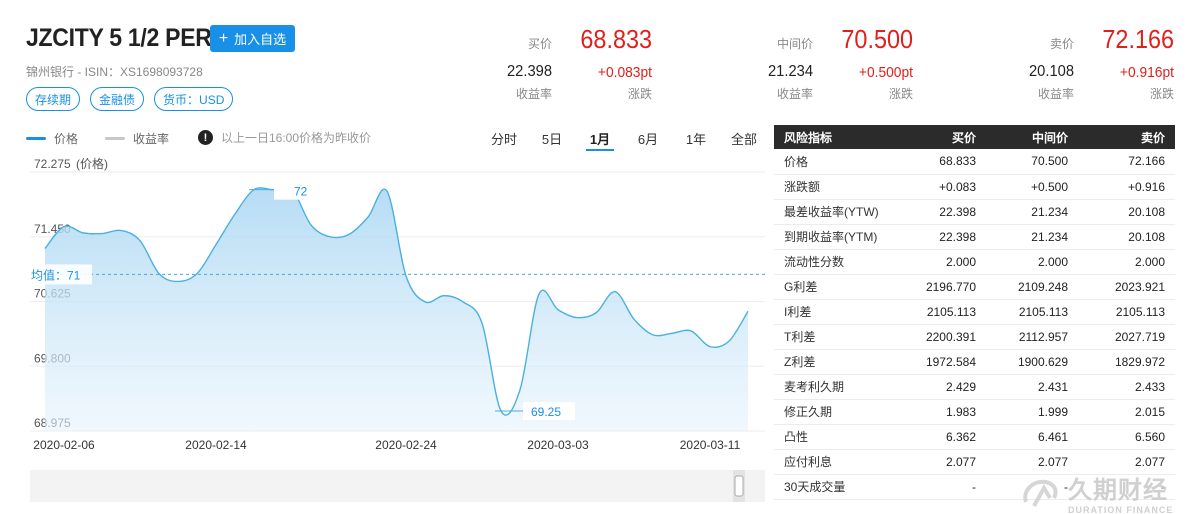 This screenshot has width=1201, height=514. What do you see at coordinates (877, 39) in the screenshot?
I see `mid-price: 70.500` at bounding box center [877, 39].